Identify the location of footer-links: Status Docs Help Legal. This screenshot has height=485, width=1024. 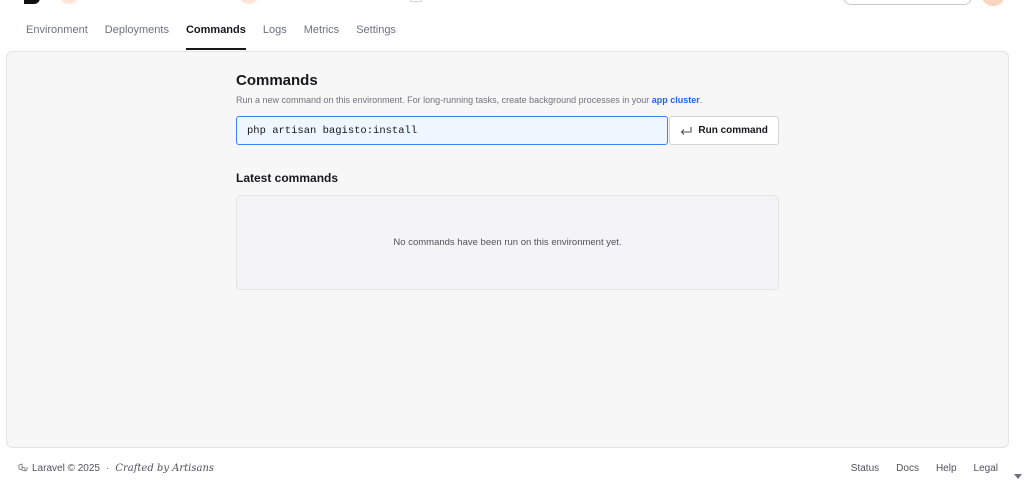
(924, 468).